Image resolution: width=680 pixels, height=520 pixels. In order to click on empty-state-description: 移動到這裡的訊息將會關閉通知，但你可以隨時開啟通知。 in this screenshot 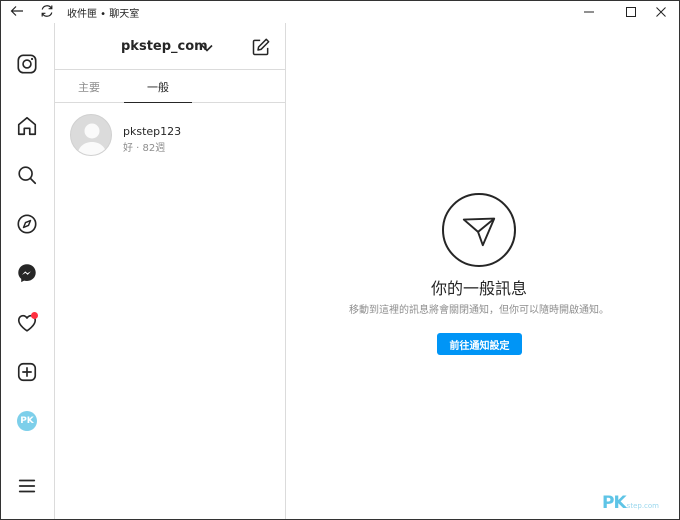, I will do `click(479, 310)`.